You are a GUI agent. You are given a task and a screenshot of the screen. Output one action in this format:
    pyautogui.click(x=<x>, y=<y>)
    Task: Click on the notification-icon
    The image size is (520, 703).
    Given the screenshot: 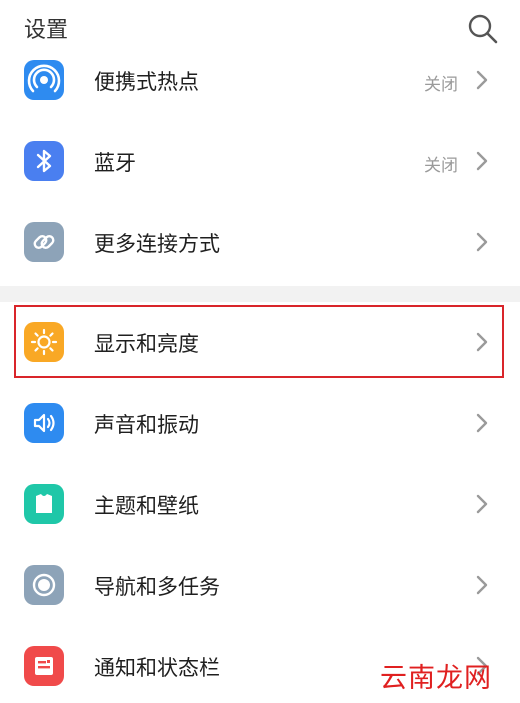 What is the action you would take?
    pyautogui.click(x=44, y=666)
    